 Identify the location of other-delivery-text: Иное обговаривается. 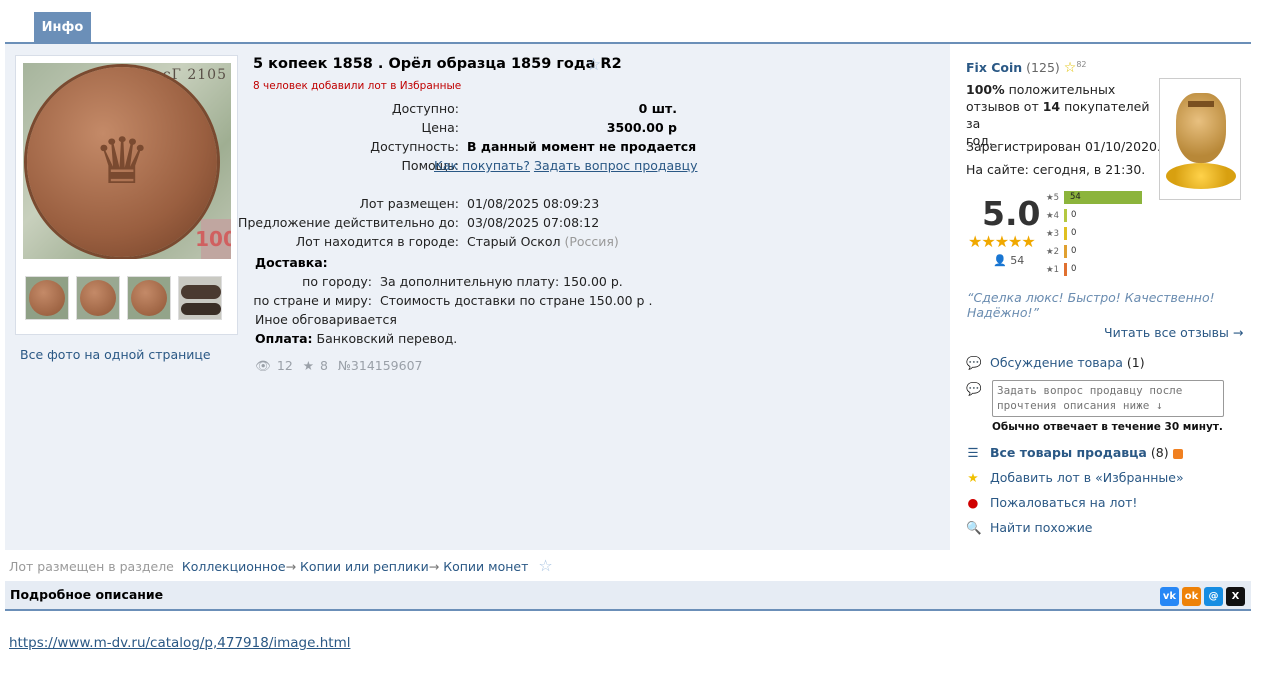
(326, 319).